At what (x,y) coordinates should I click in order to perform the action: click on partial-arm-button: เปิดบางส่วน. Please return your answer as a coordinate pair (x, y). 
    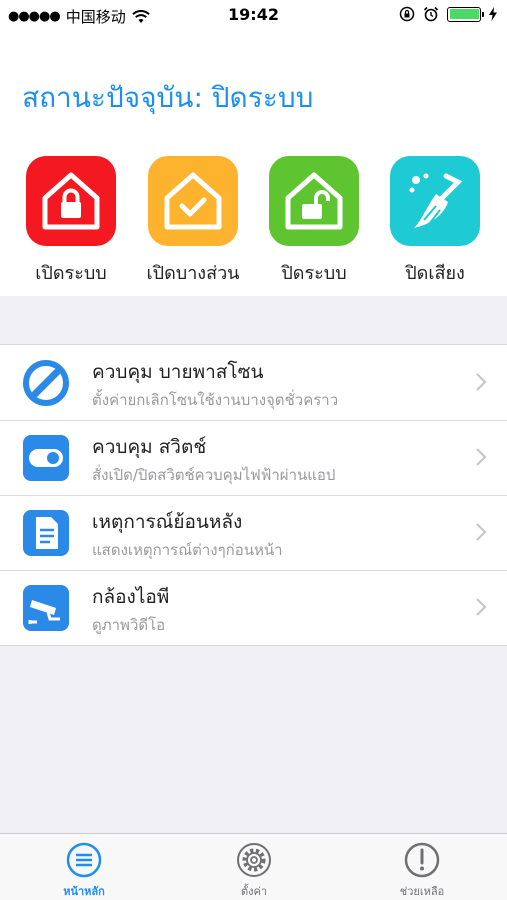
    Looking at the image, I should click on (193, 221).